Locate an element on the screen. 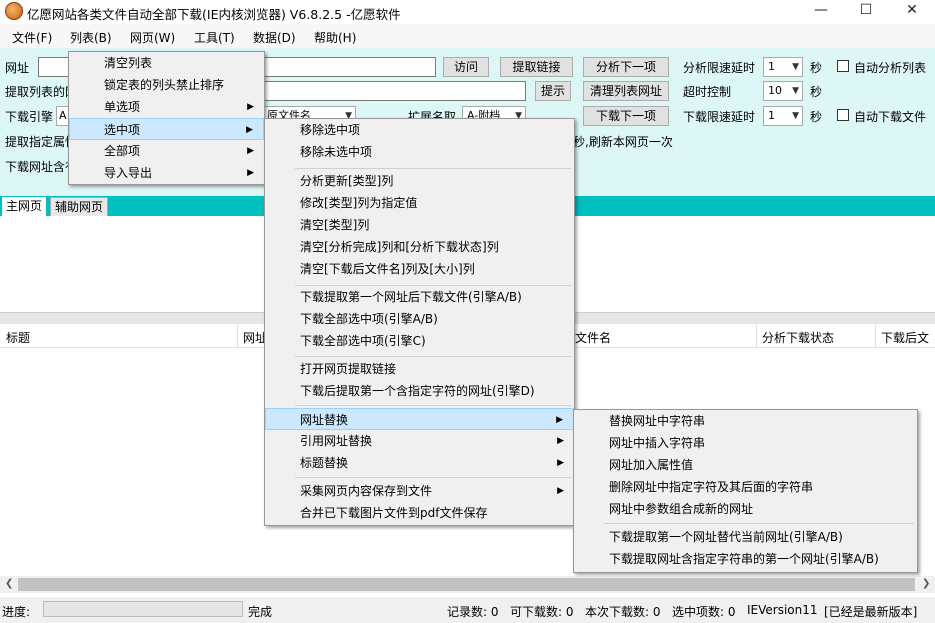 The width and height of the screenshot is (935, 623). download-delay-select: 1 ▼ is located at coordinates (783, 116).